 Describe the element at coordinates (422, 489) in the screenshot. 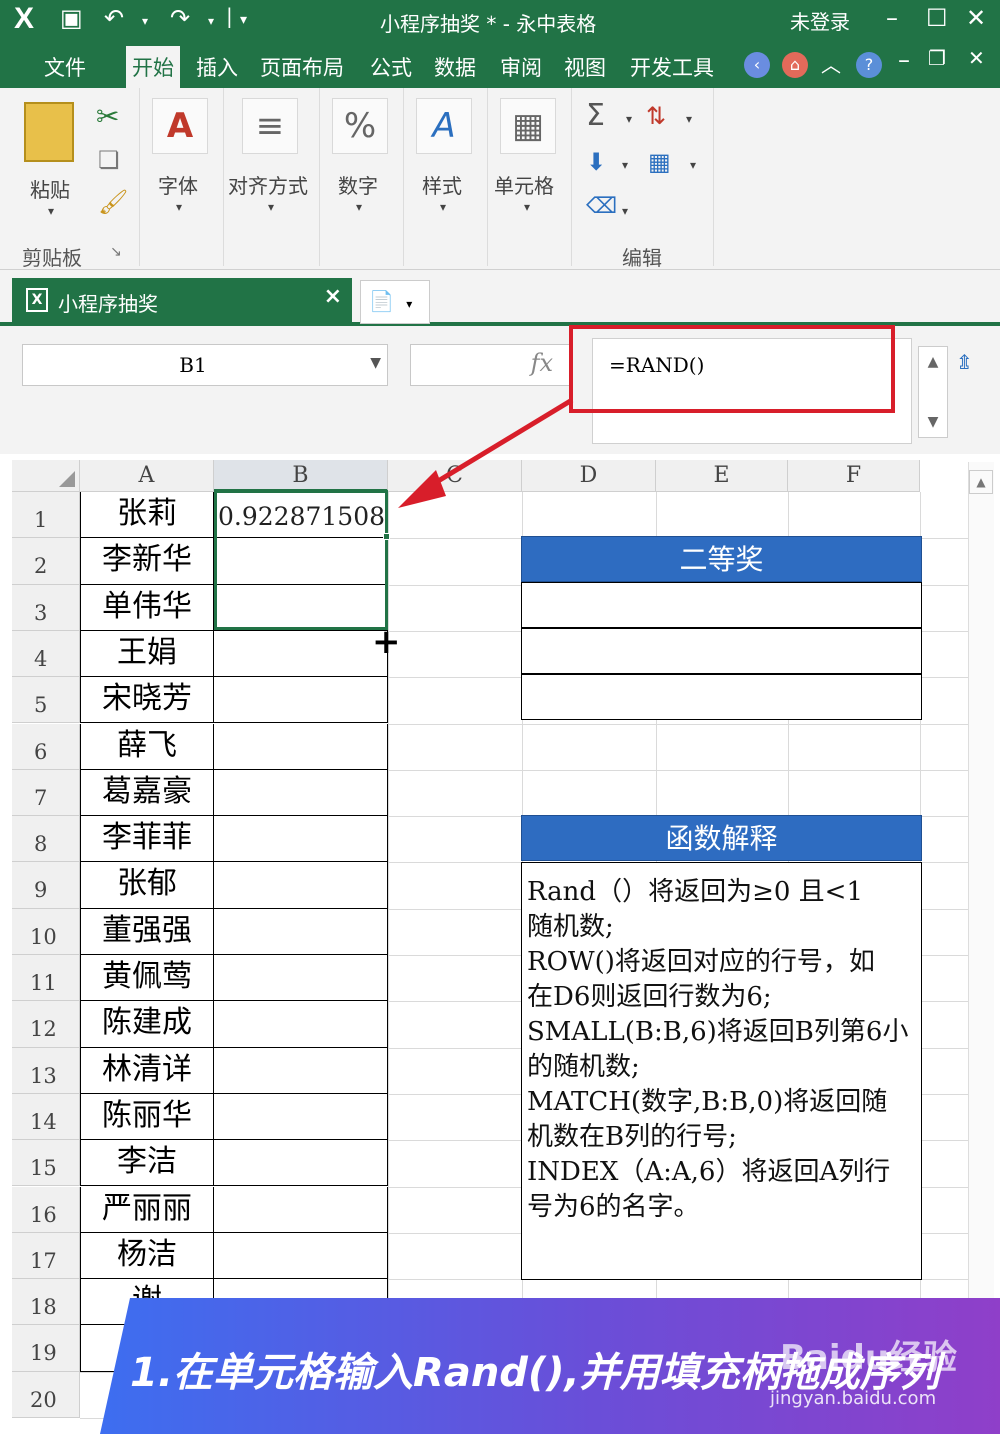

I see `arrow-head-icon` at that location.